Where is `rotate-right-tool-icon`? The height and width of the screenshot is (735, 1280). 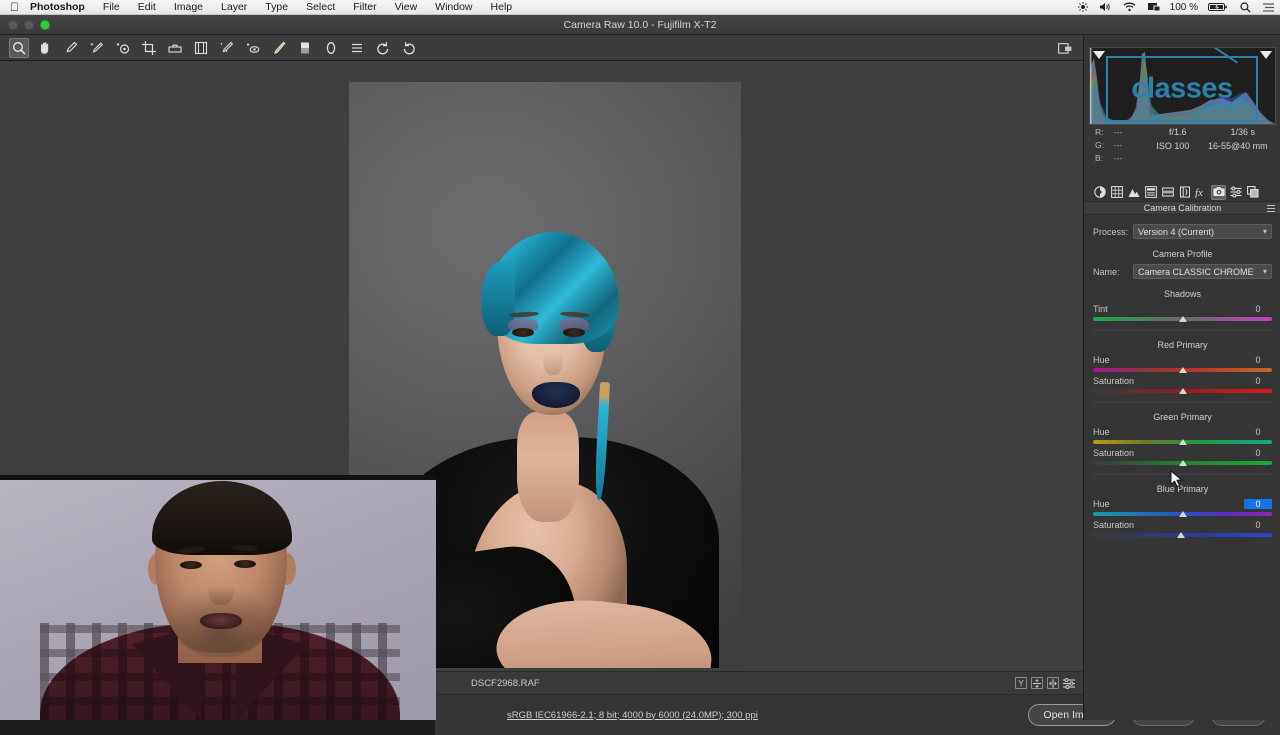 rotate-right-tool-icon is located at coordinates (409, 48).